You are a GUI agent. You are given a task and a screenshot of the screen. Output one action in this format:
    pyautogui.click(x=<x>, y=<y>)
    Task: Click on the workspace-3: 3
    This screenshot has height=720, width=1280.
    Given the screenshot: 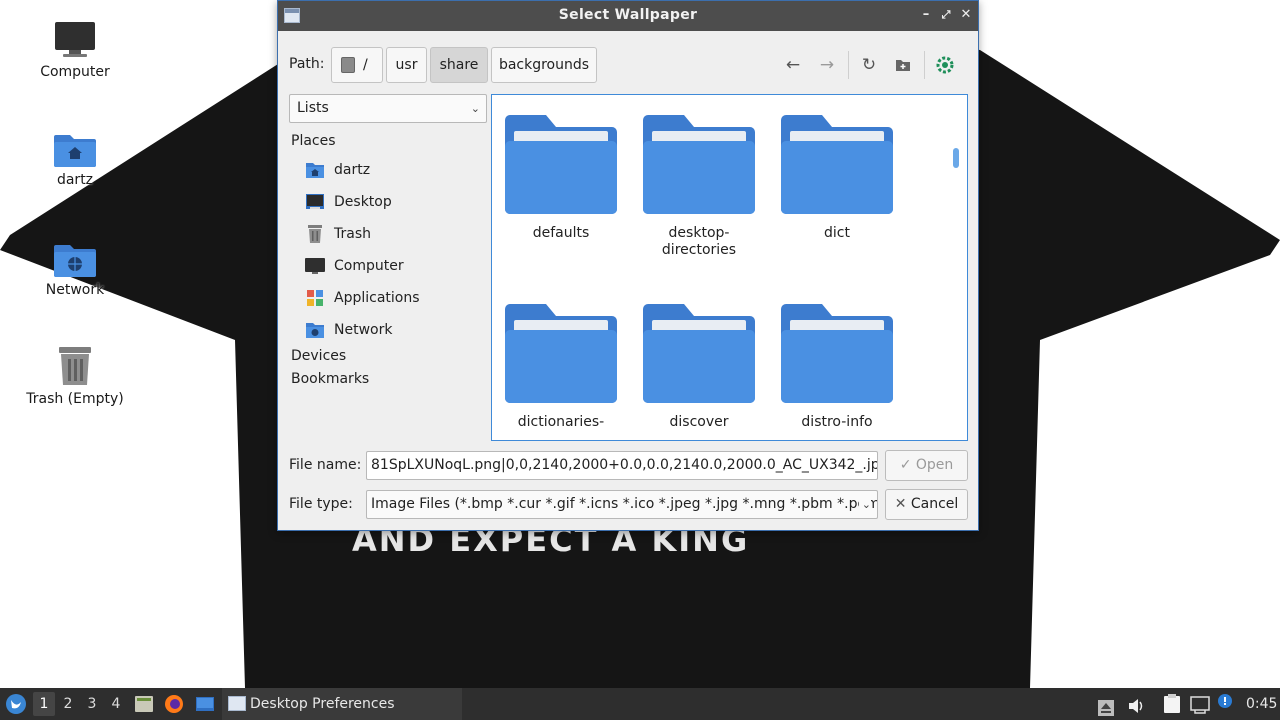 What is the action you would take?
    pyautogui.click(x=92, y=704)
    